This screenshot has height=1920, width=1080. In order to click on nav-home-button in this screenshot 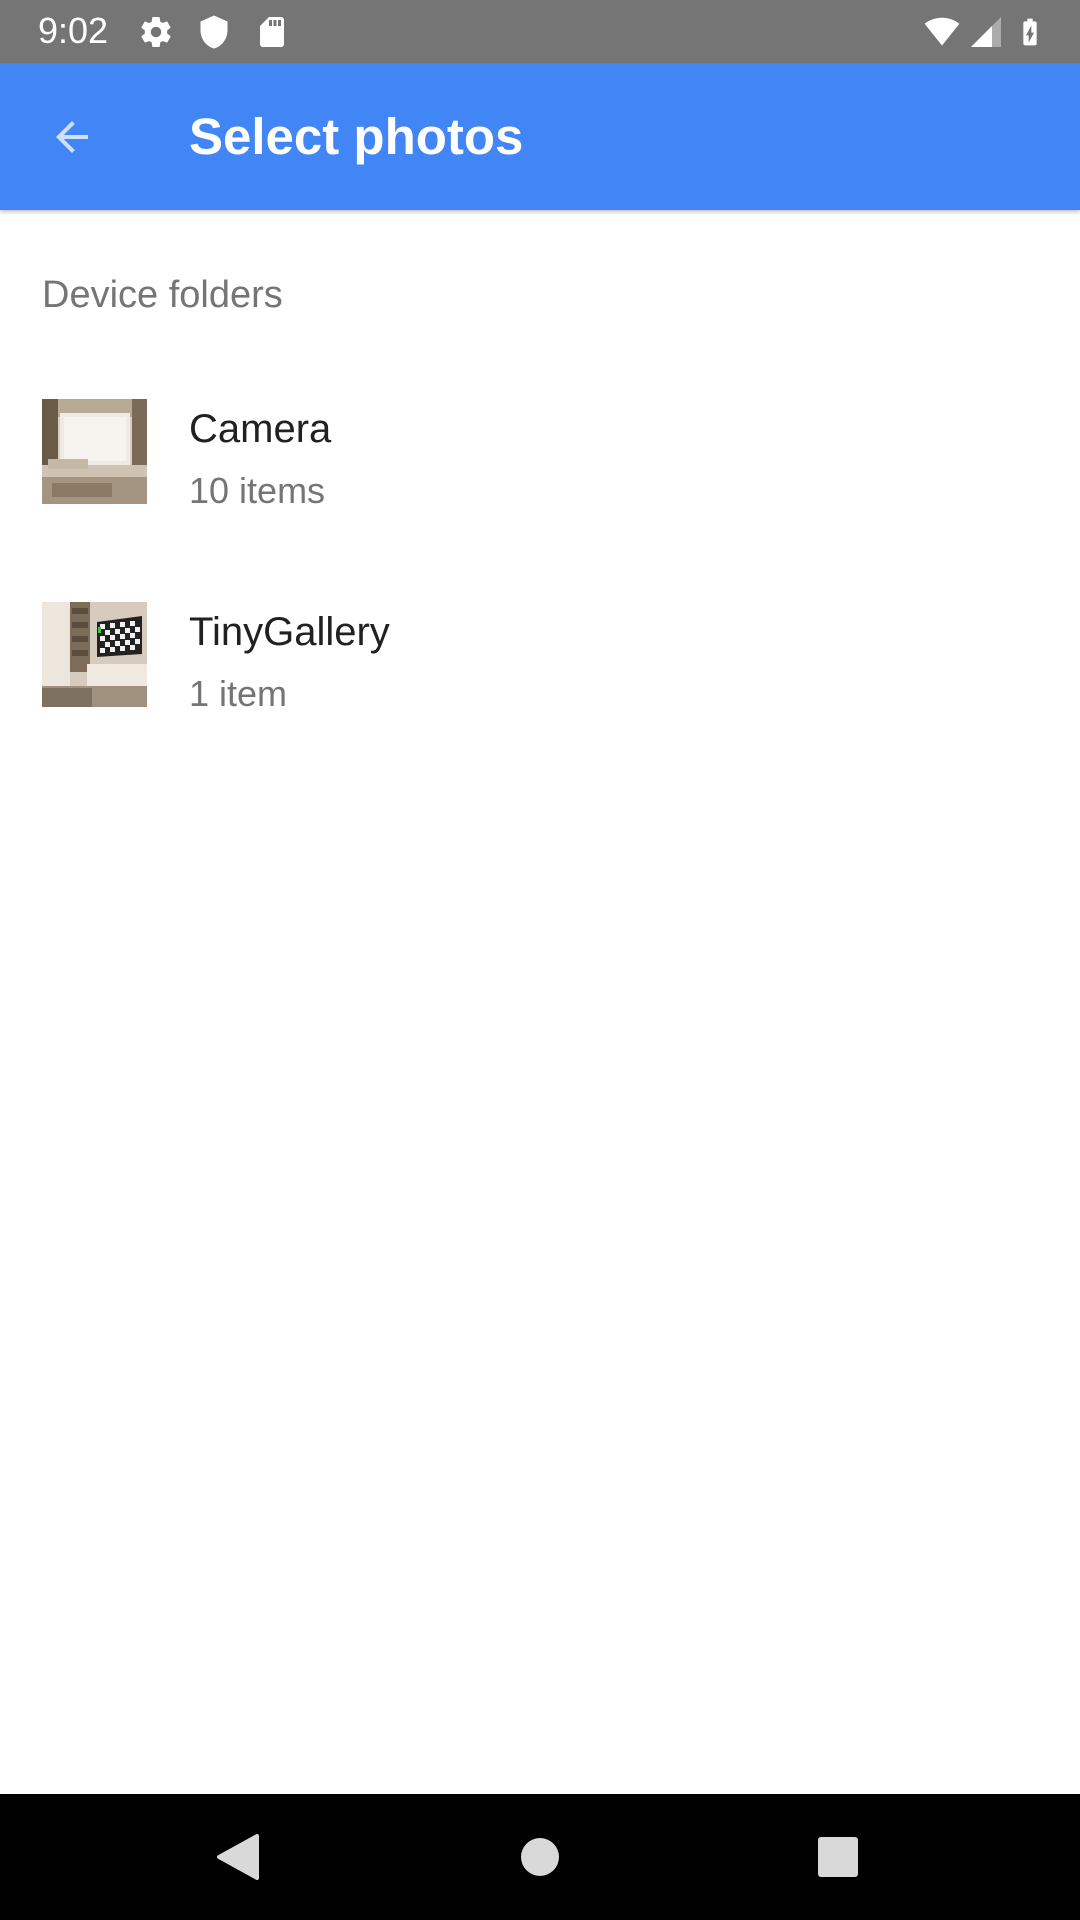, I will do `click(540, 1857)`.